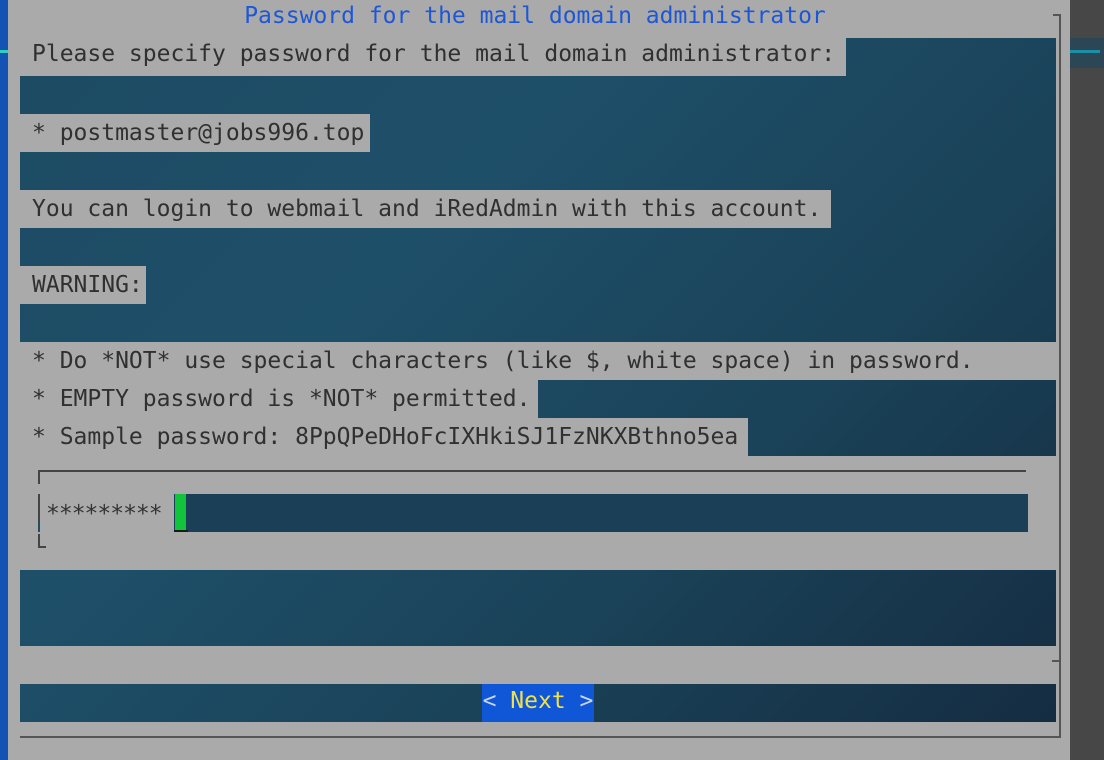 Image resolution: width=1104 pixels, height=760 pixels. I want to click on dialog-separator-tee, so click(1056, 661).